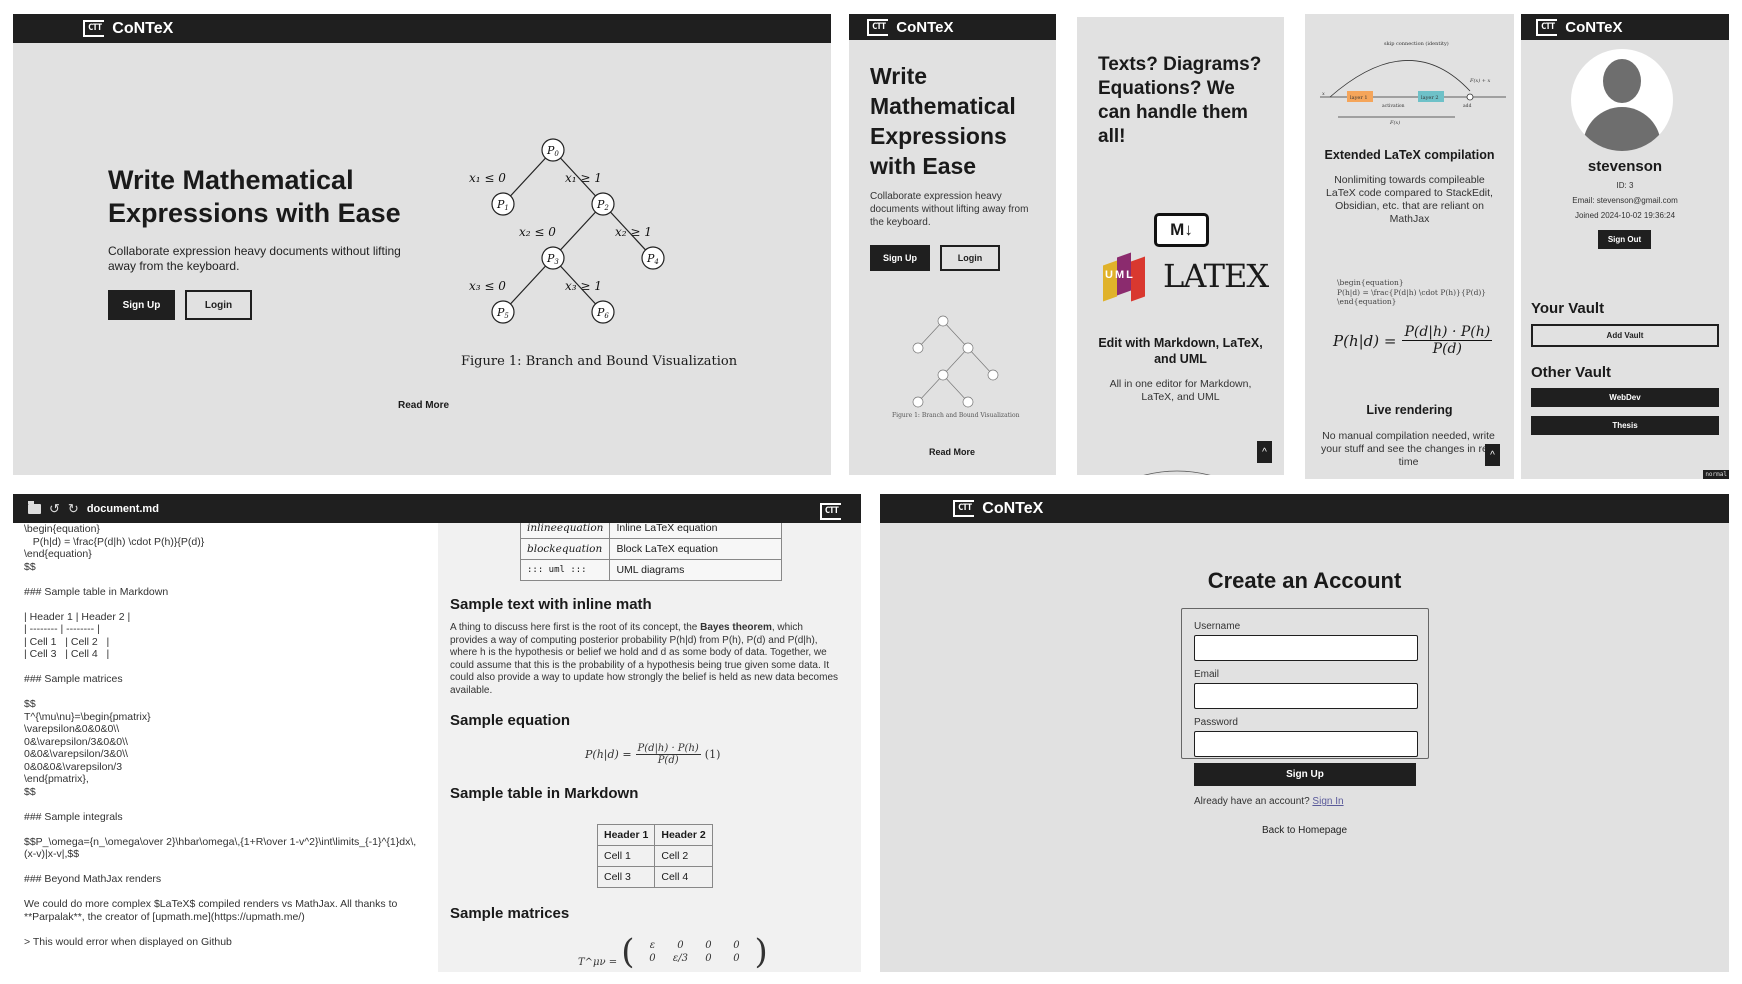 The height and width of the screenshot is (984, 1742). What do you see at coordinates (736, 627) in the screenshot?
I see `bayes-bold: Bayes theorem` at bounding box center [736, 627].